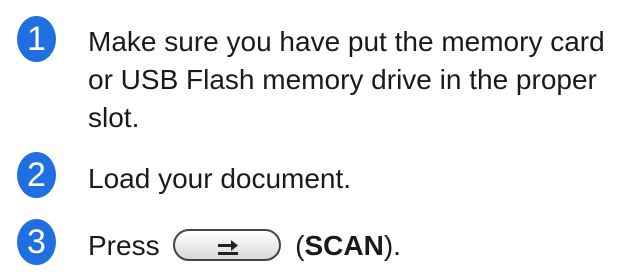 The height and width of the screenshot is (273, 635). What do you see at coordinates (228, 247) in the screenshot?
I see `scan-icon` at bounding box center [228, 247].